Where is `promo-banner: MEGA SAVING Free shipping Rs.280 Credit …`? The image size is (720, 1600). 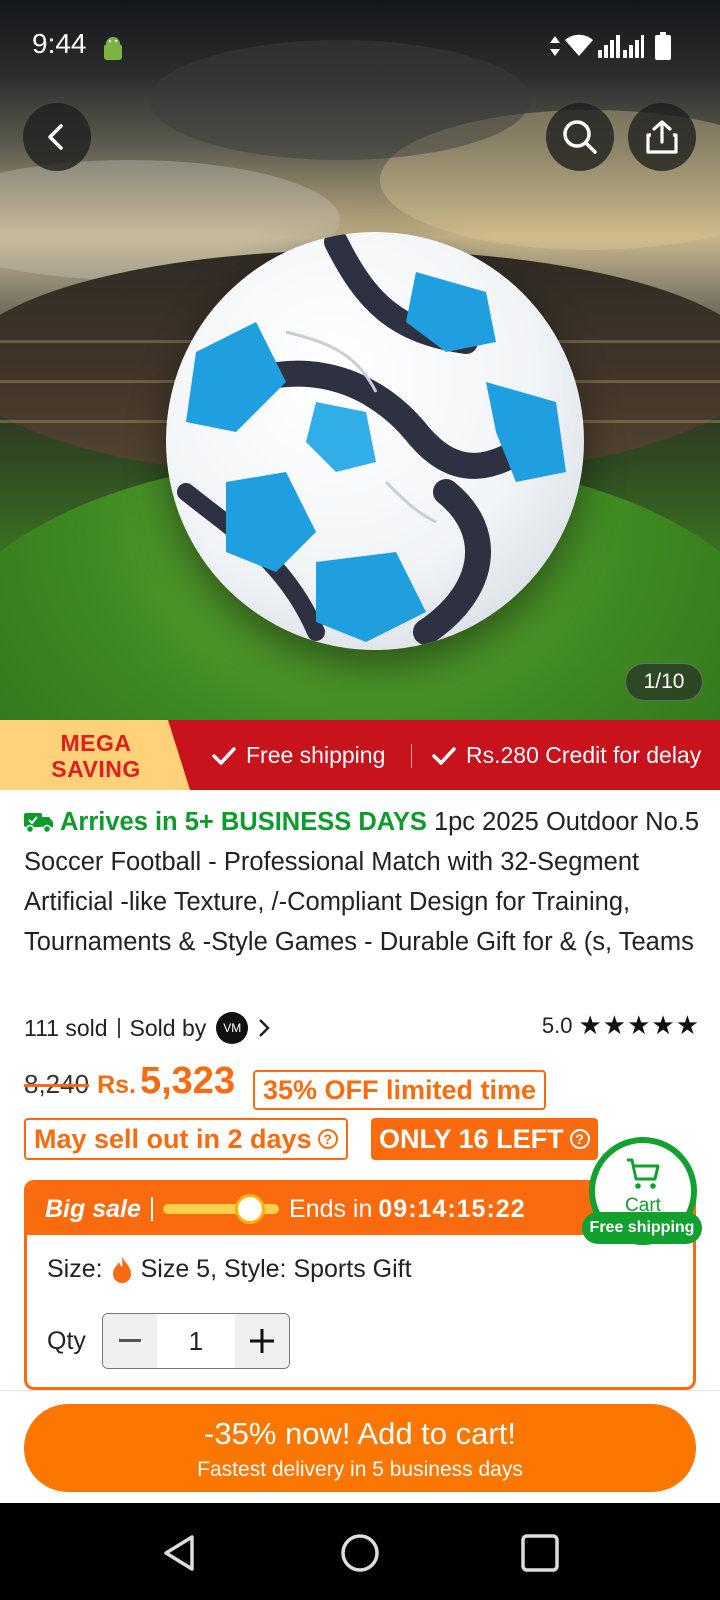 promo-banner: MEGA SAVING Free shipping Rs.280 Credit … is located at coordinates (360, 755).